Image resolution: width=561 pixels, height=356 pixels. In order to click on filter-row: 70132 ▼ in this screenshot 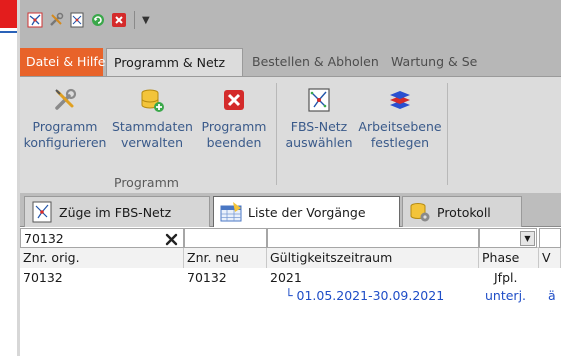, I will do `click(290, 238)`.